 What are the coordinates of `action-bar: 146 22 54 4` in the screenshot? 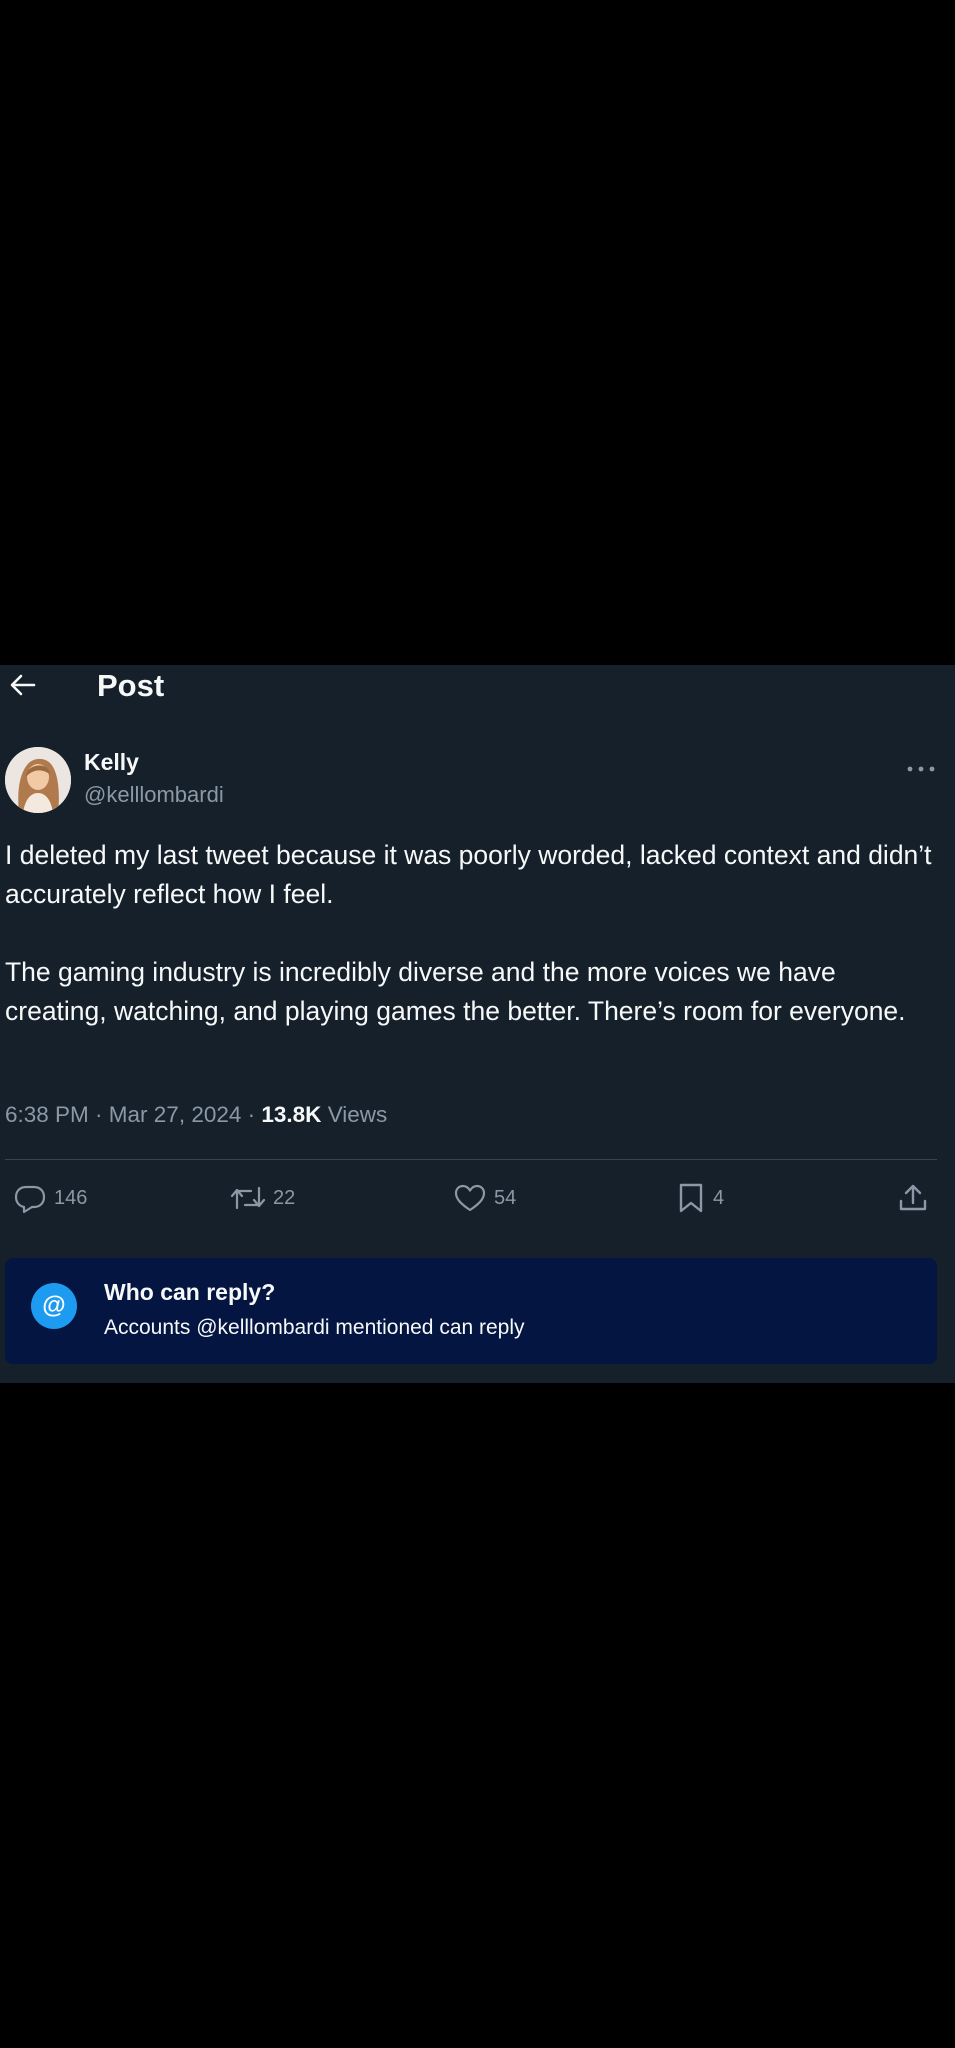 It's located at (477, 1198).